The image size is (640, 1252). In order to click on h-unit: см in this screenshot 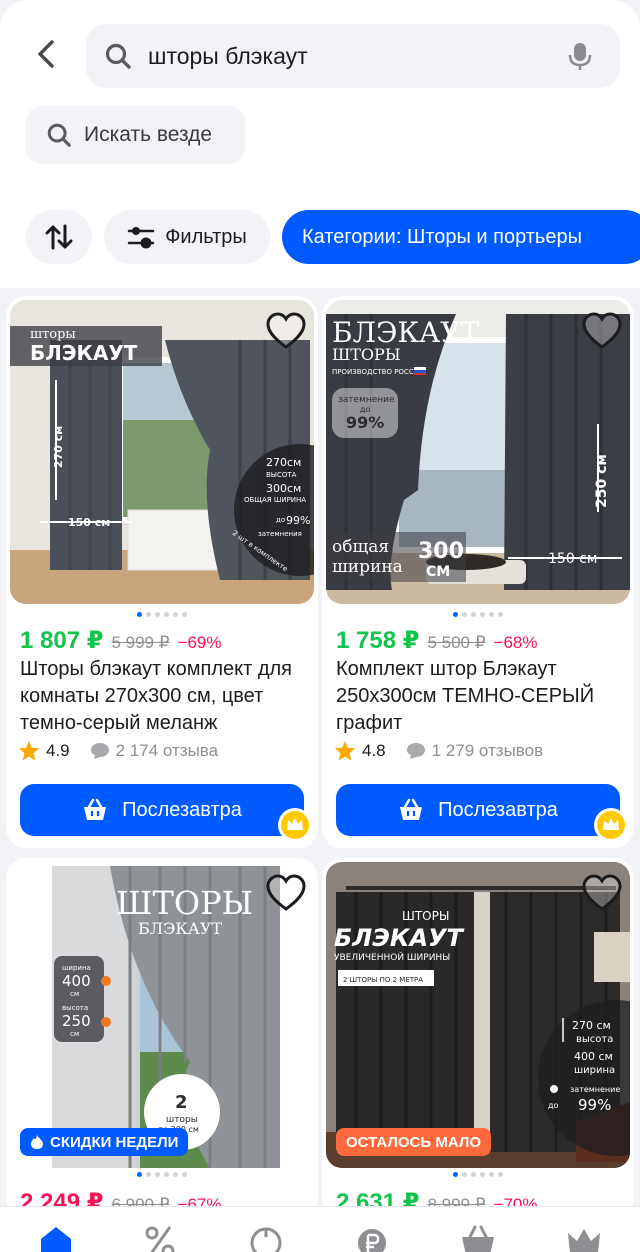, I will do `click(74, 1034)`.